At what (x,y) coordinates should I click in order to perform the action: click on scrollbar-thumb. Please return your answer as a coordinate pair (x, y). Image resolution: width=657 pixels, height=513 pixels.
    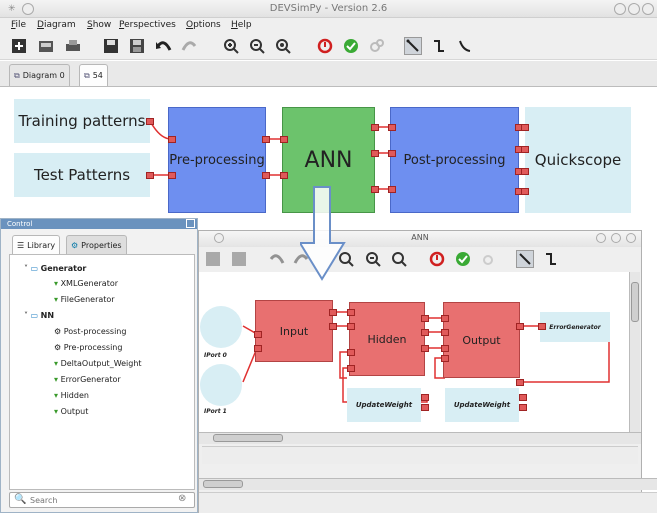
    Looking at the image, I should click on (223, 484).